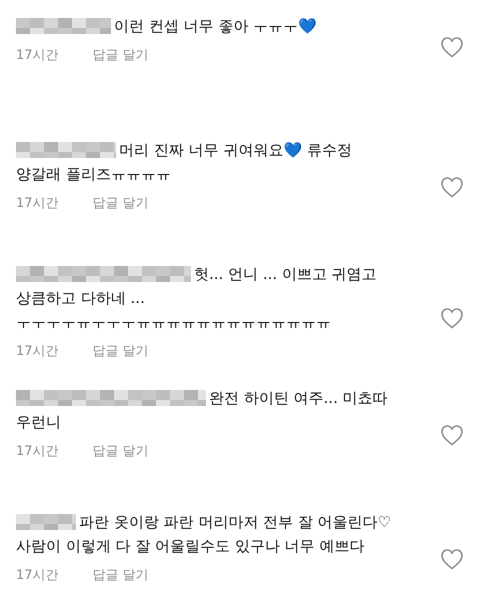 Image resolution: width=480 pixels, height=612 pixels. What do you see at coordinates (39, 422) in the screenshot?
I see `comment-text: 우런니` at bounding box center [39, 422].